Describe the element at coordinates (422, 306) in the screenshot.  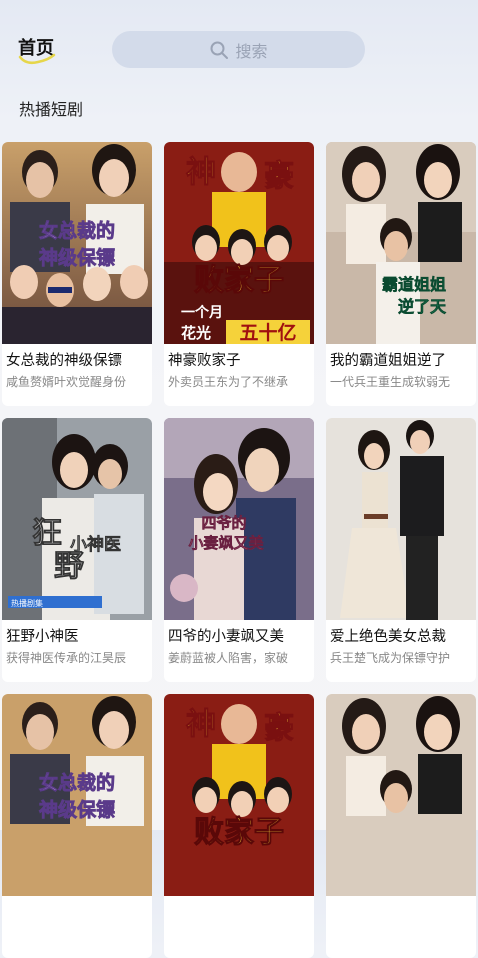
I see `poster-title-2: 逆了天` at that location.